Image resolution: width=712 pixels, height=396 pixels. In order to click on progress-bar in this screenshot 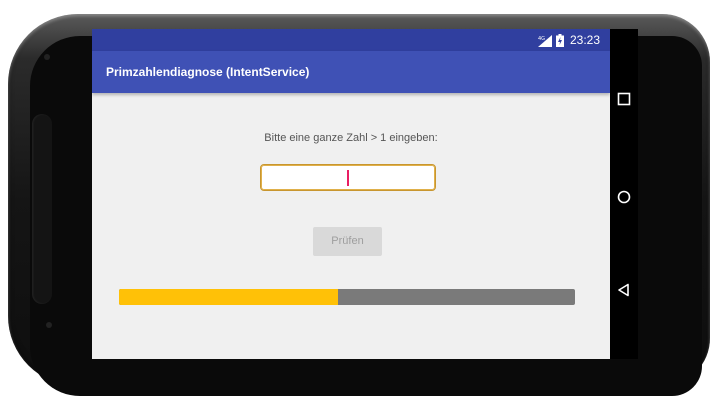, I will do `click(347, 297)`.